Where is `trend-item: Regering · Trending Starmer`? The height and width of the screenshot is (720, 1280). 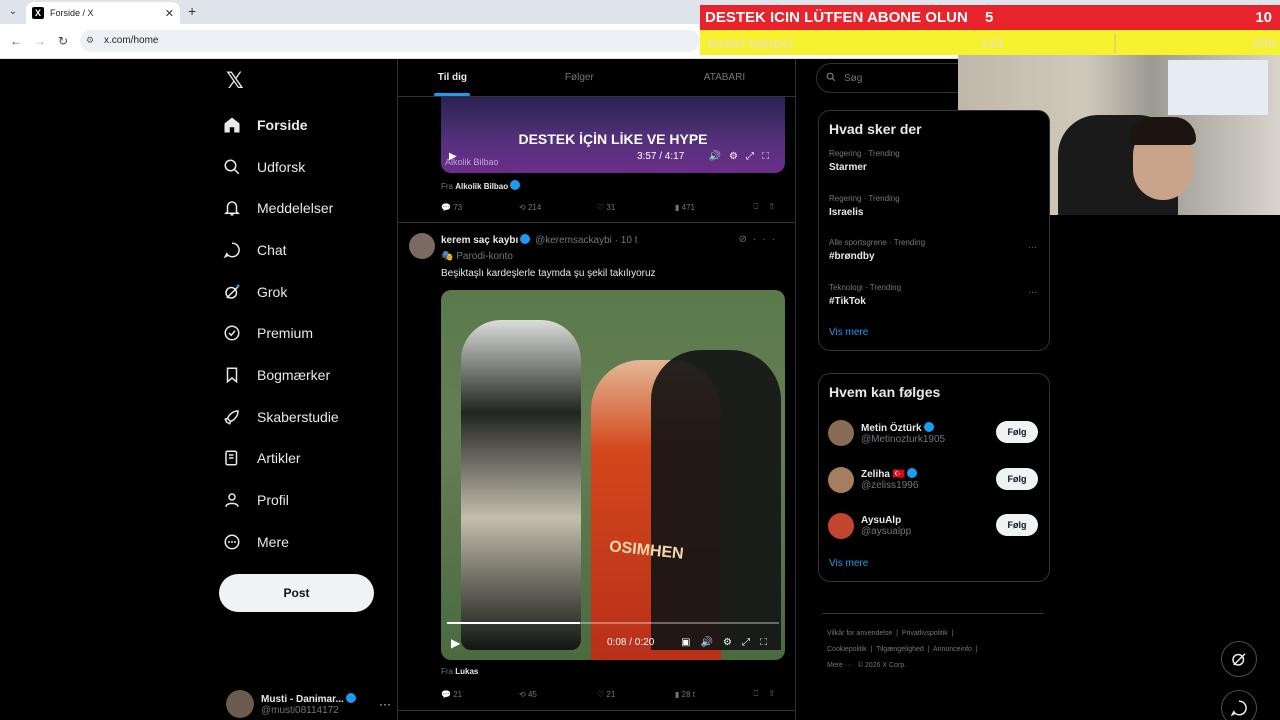 trend-item: Regering · Trending Starmer is located at coordinates (934, 163).